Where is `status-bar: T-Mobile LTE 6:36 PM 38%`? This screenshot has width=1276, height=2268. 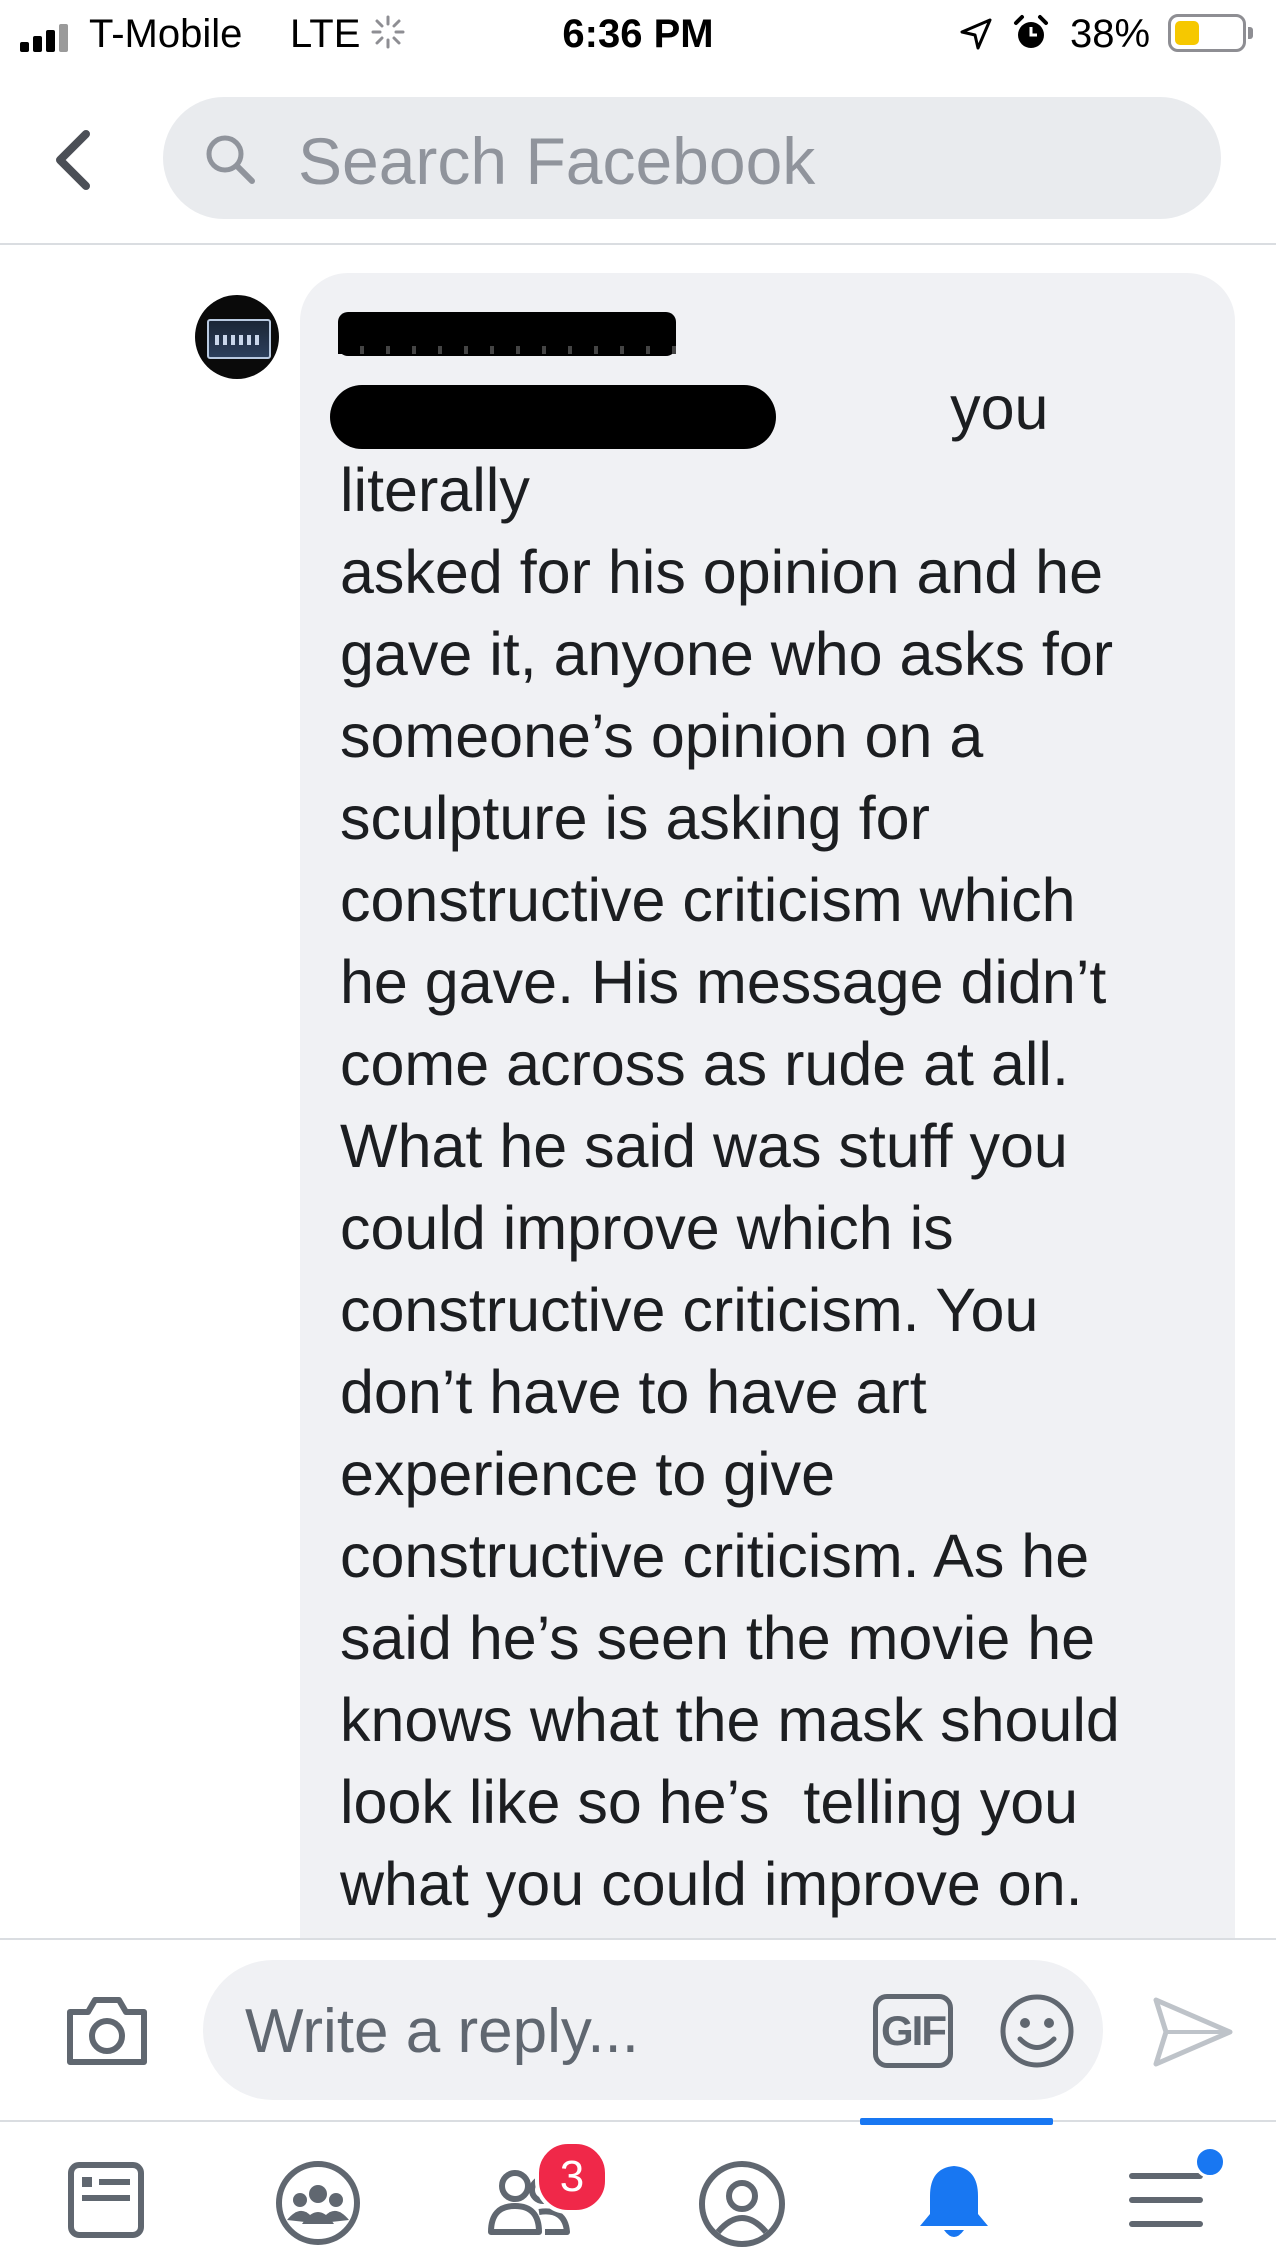
status-bar: T-Mobile LTE 6:36 PM 38% is located at coordinates (638, 35).